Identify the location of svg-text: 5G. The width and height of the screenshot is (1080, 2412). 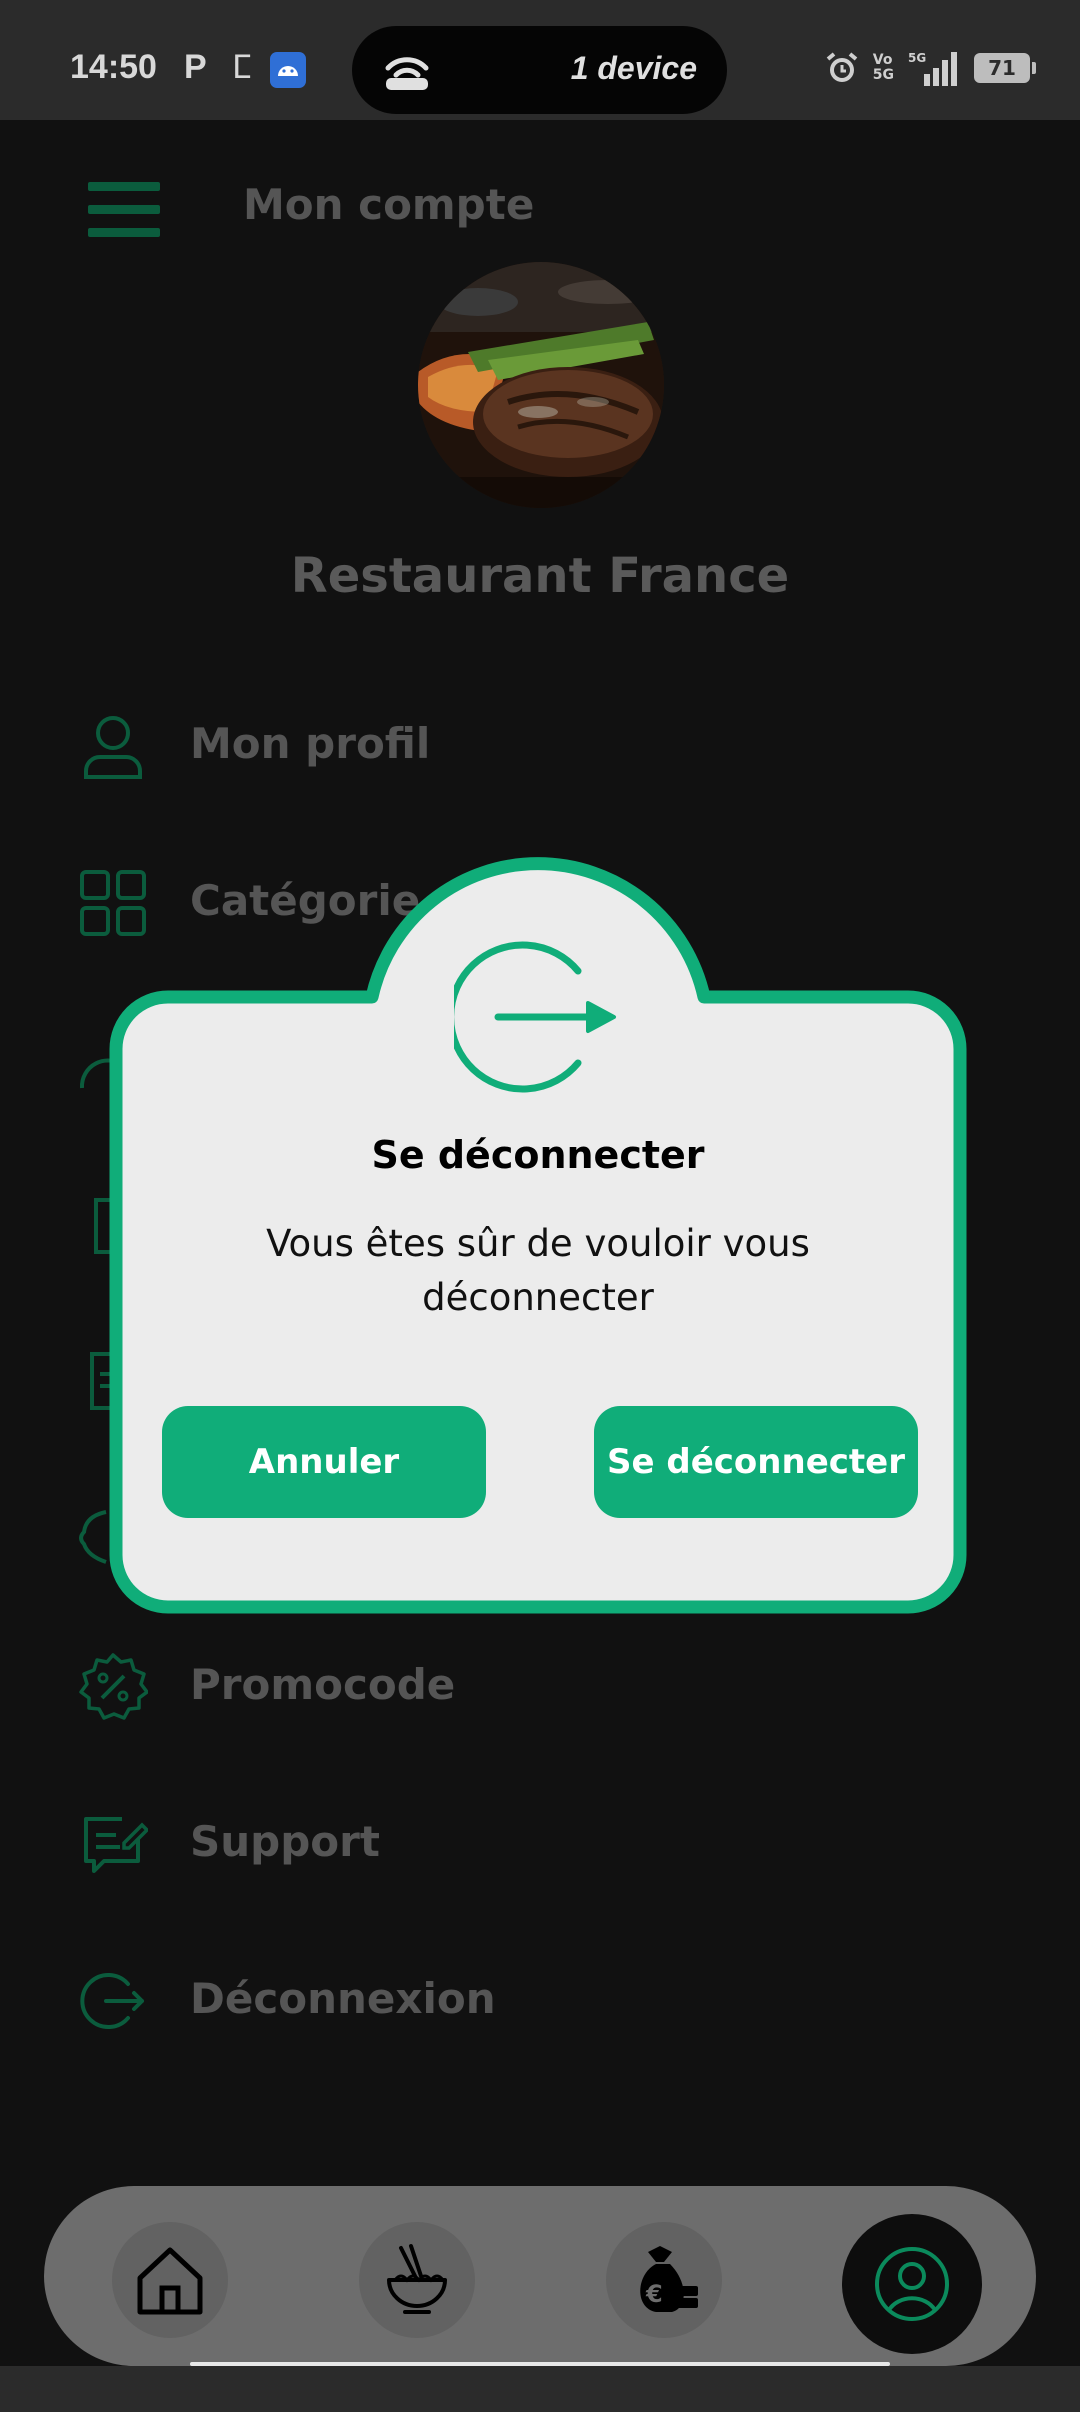
(917, 58).